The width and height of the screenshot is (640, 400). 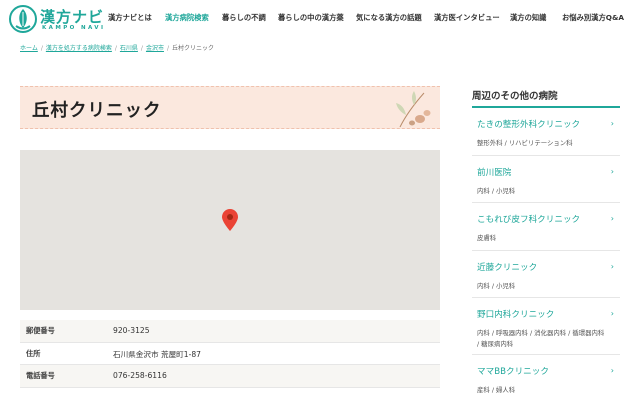 What do you see at coordinates (546, 227) in the screenshot?
I see `nearby-hospital-item: こもれび皮フ科クリニック › 皮膚科` at bounding box center [546, 227].